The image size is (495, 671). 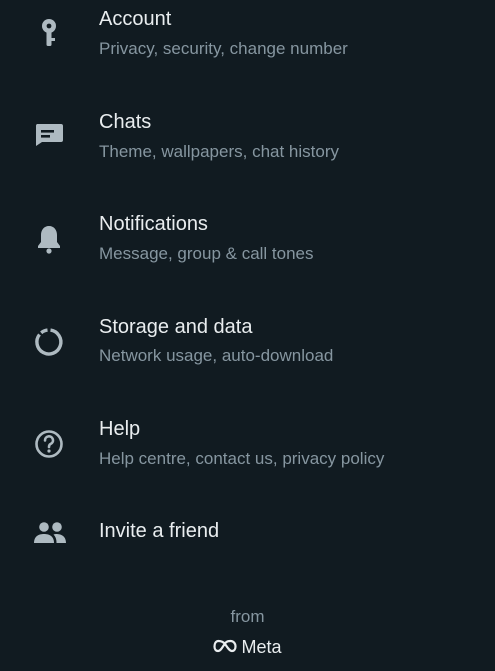 What do you see at coordinates (125, 122) in the screenshot?
I see `settings-item-title: Chats` at bounding box center [125, 122].